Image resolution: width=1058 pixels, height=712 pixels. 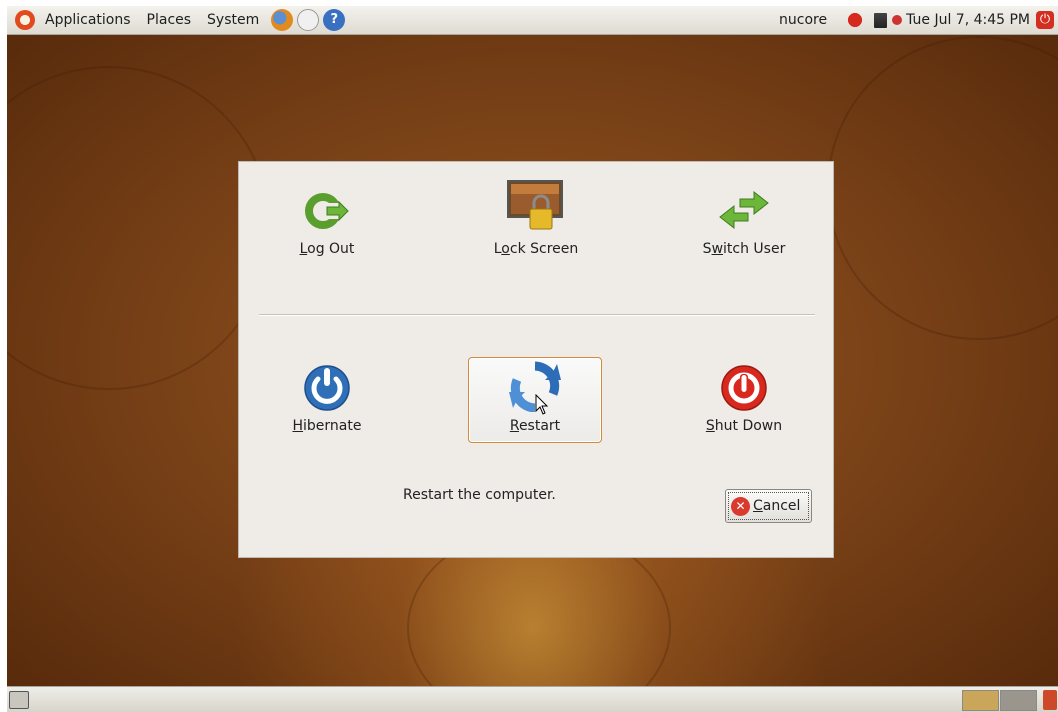 What do you see at coordinates (327, 386) in the screenshot?
I see `hibernate-icon` at bounding box center [327, 386].